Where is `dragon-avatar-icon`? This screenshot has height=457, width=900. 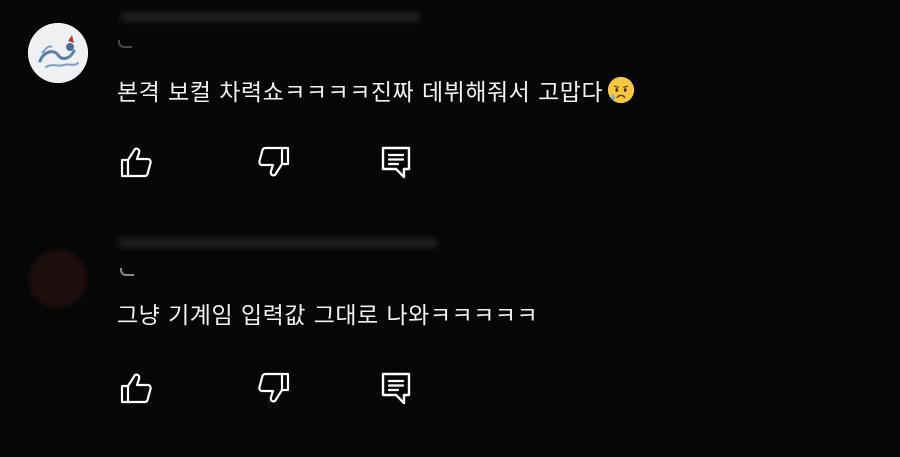 dragon-avatar-icon is located at coordinates (58, 53).